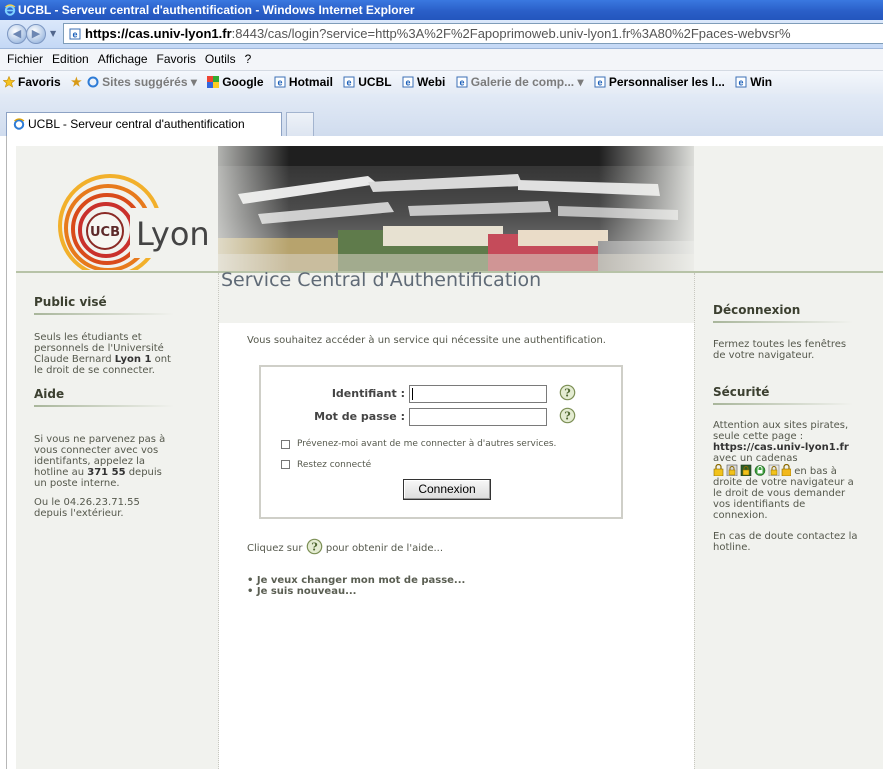  What do you see at coordinates (423, 82) in the screenshot?
I see `fav-webi: e Webi` at bounding box center [423, 82].